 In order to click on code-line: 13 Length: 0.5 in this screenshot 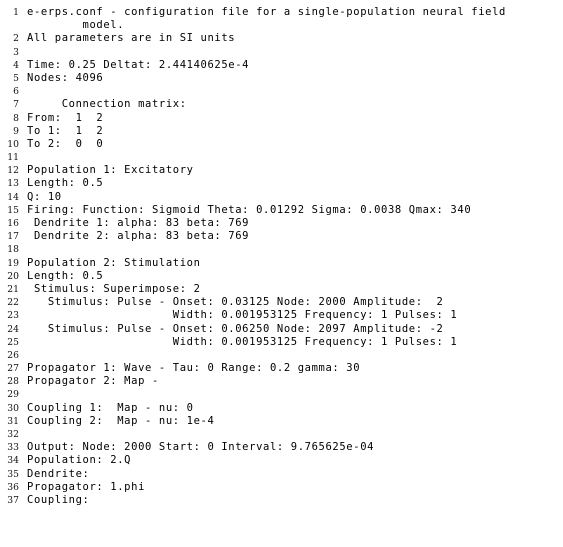, I will do `click(281, 183)`.